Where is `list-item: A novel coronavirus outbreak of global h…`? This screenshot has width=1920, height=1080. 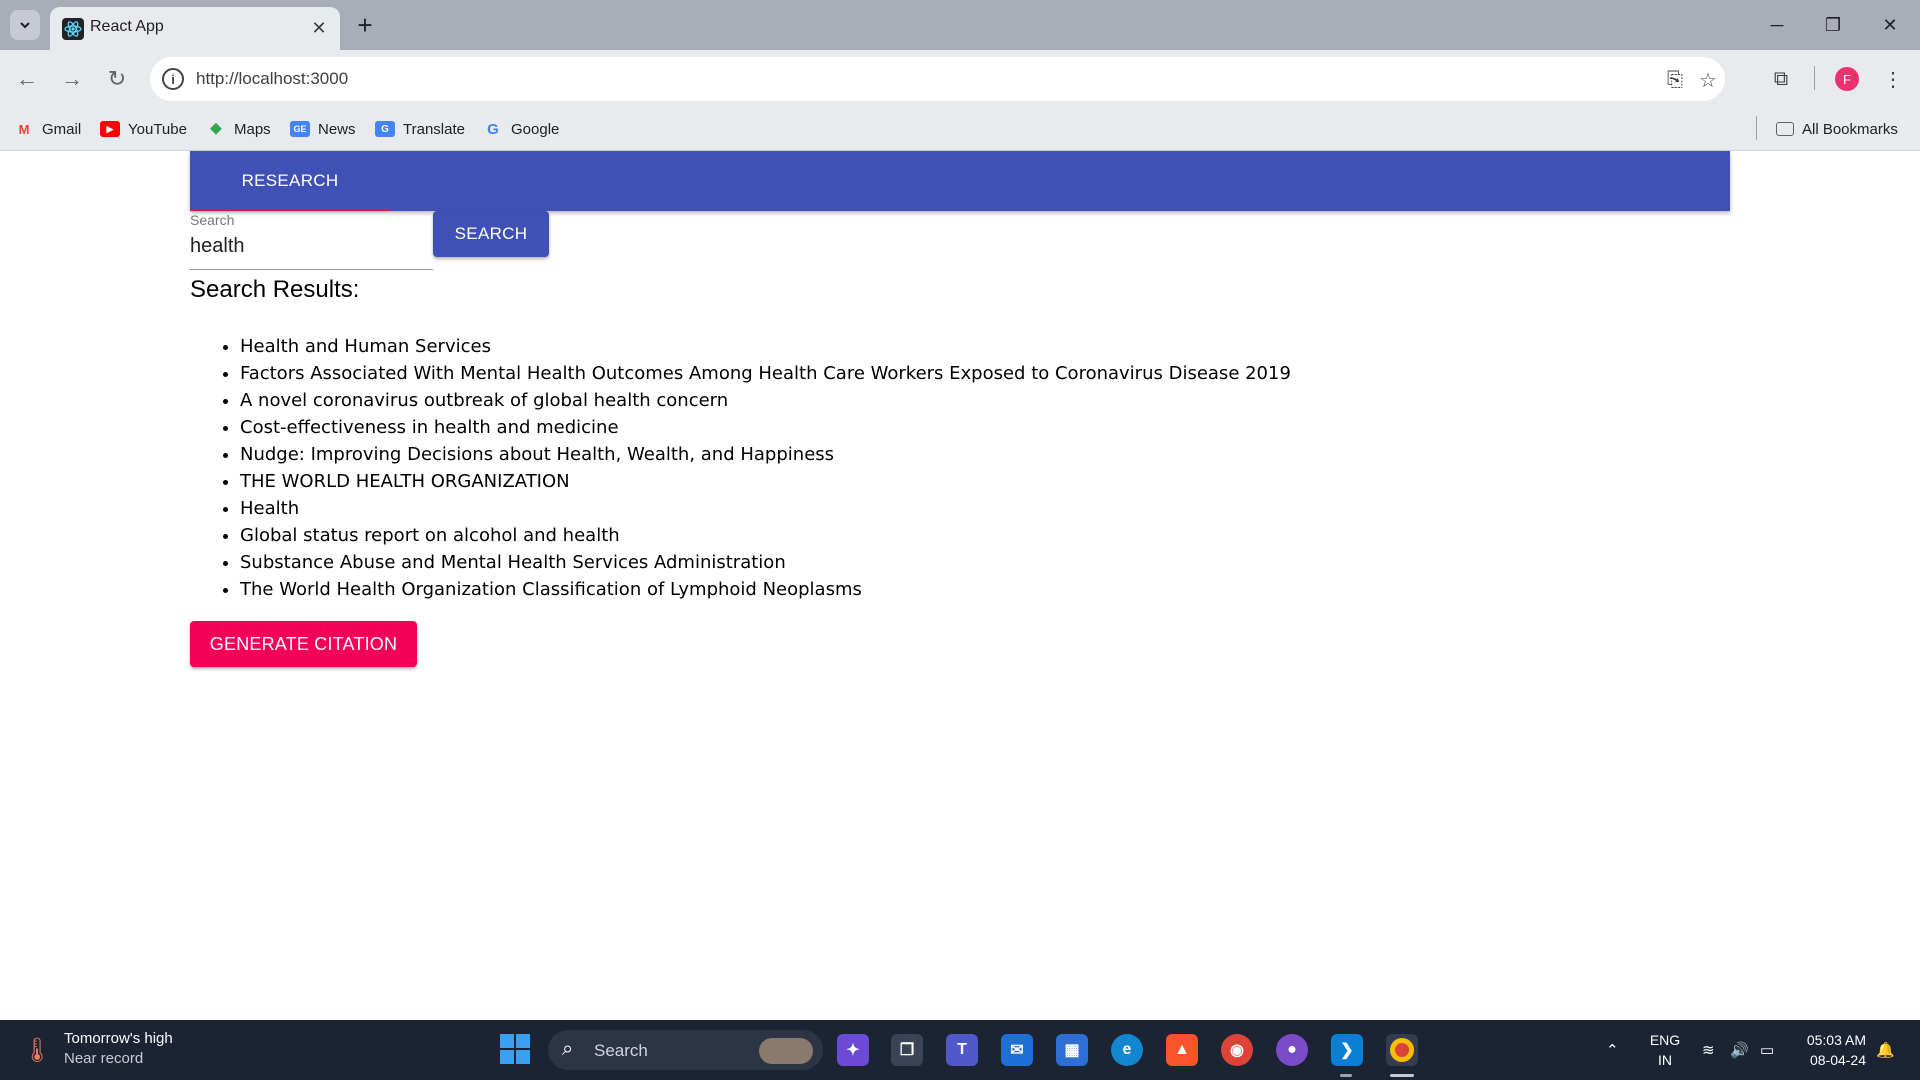
list-item: A novel coronavirus outbreak of global h… is located at coordinates (765, 400).